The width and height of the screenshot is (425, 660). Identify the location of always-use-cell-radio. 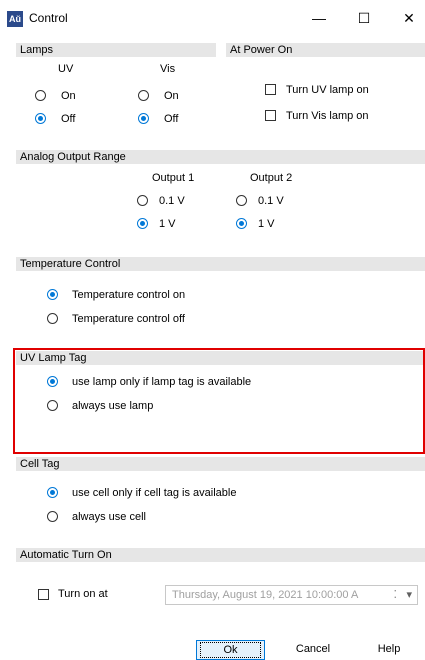
(52, 516).